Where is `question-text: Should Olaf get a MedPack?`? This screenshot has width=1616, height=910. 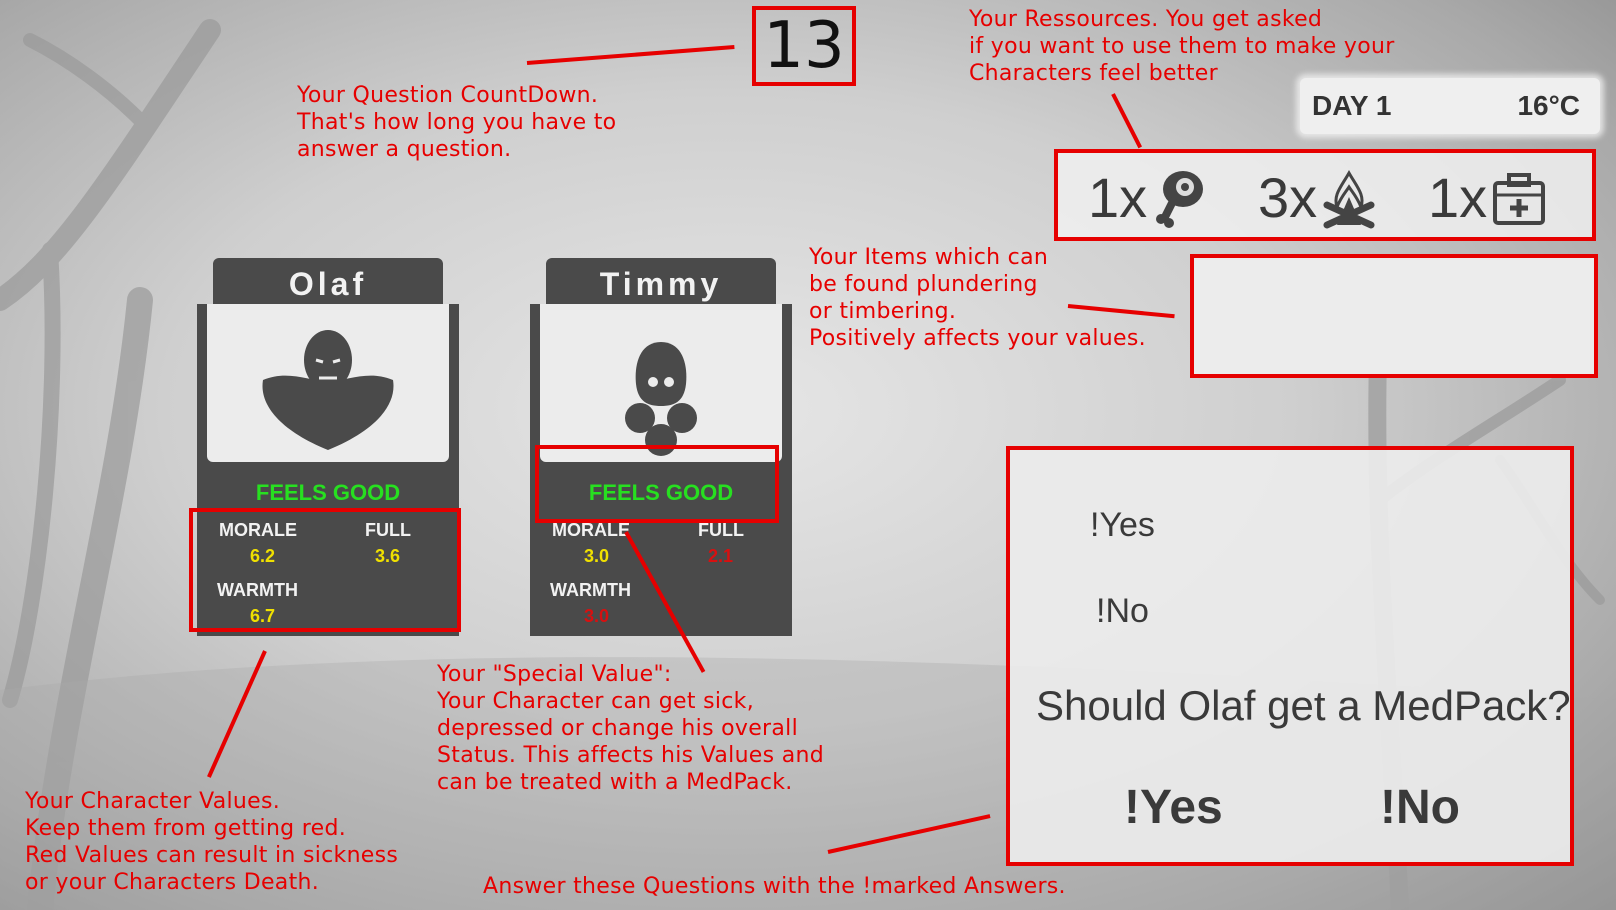 question-text: Should Olaf get a MedPack? is located at coordinates (1303, 705).